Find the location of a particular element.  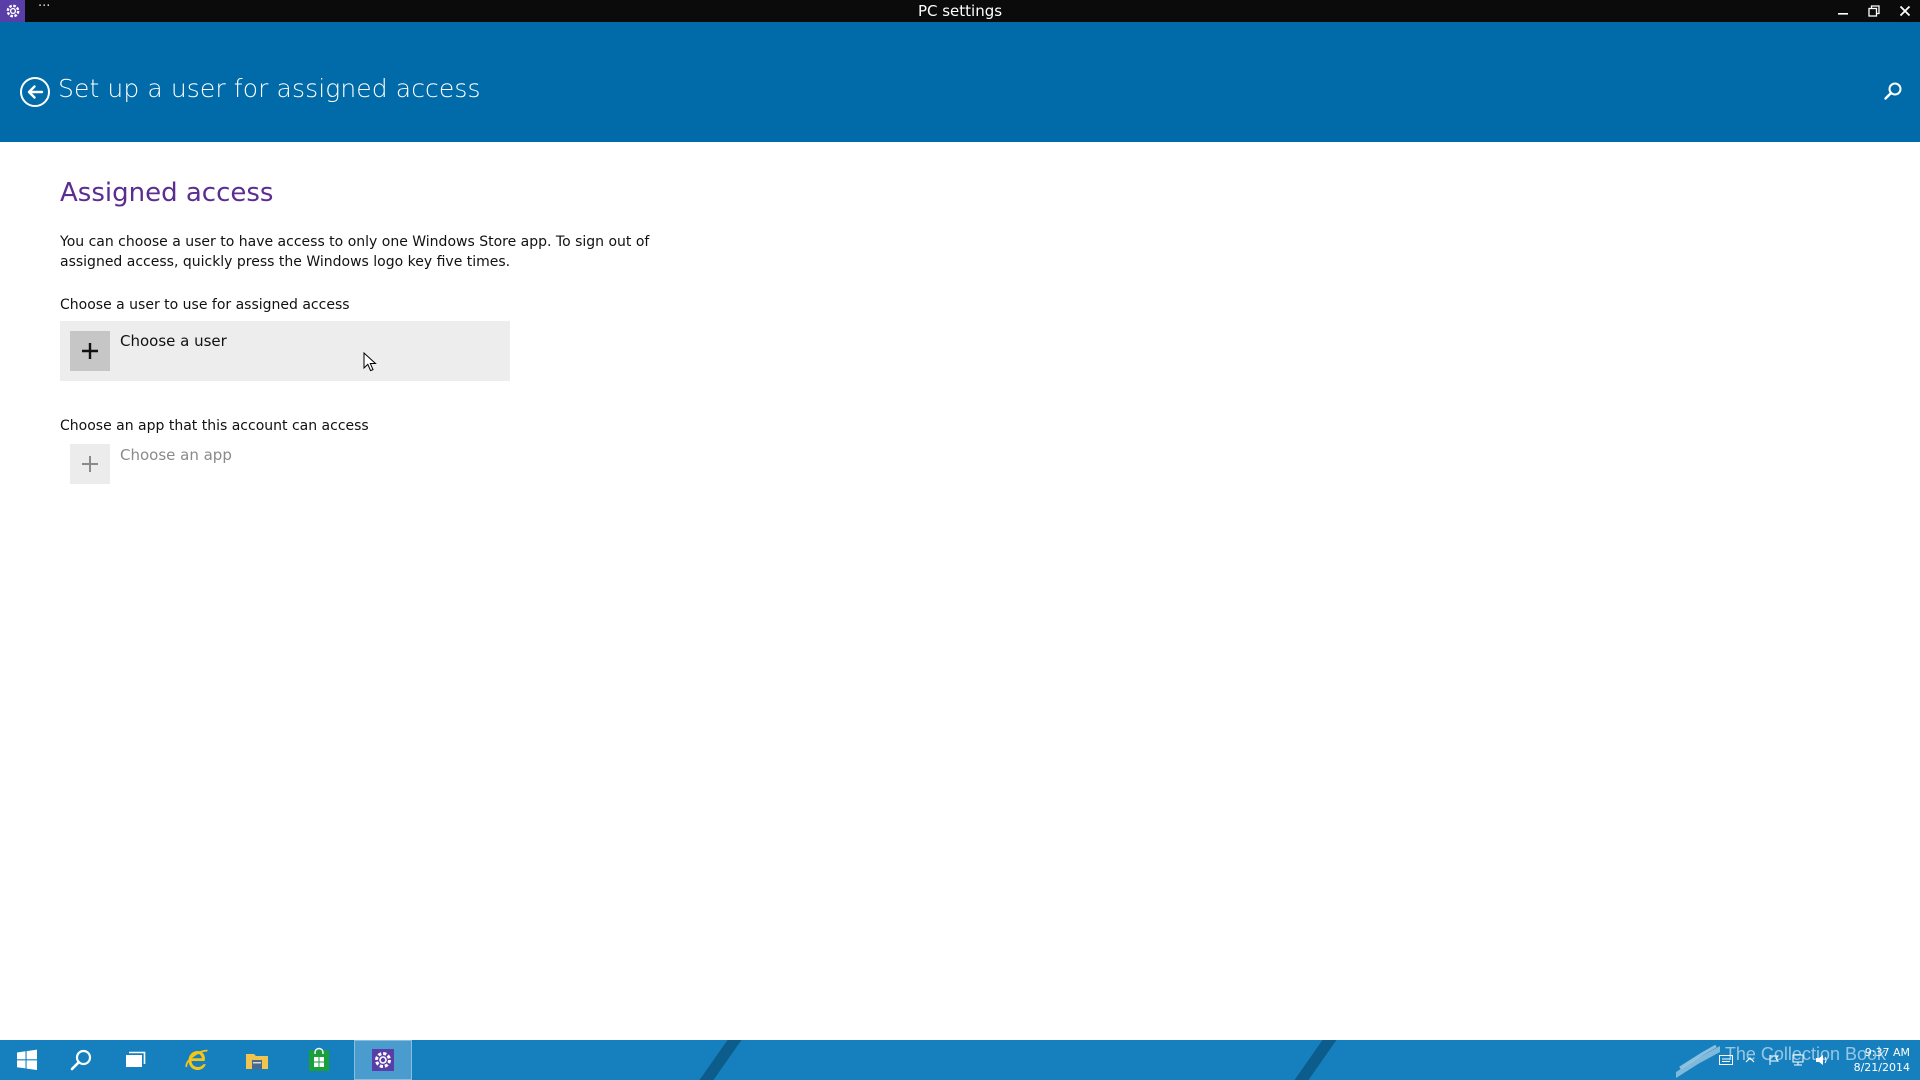

app-gear-icon is located at coordinates (12, 11).